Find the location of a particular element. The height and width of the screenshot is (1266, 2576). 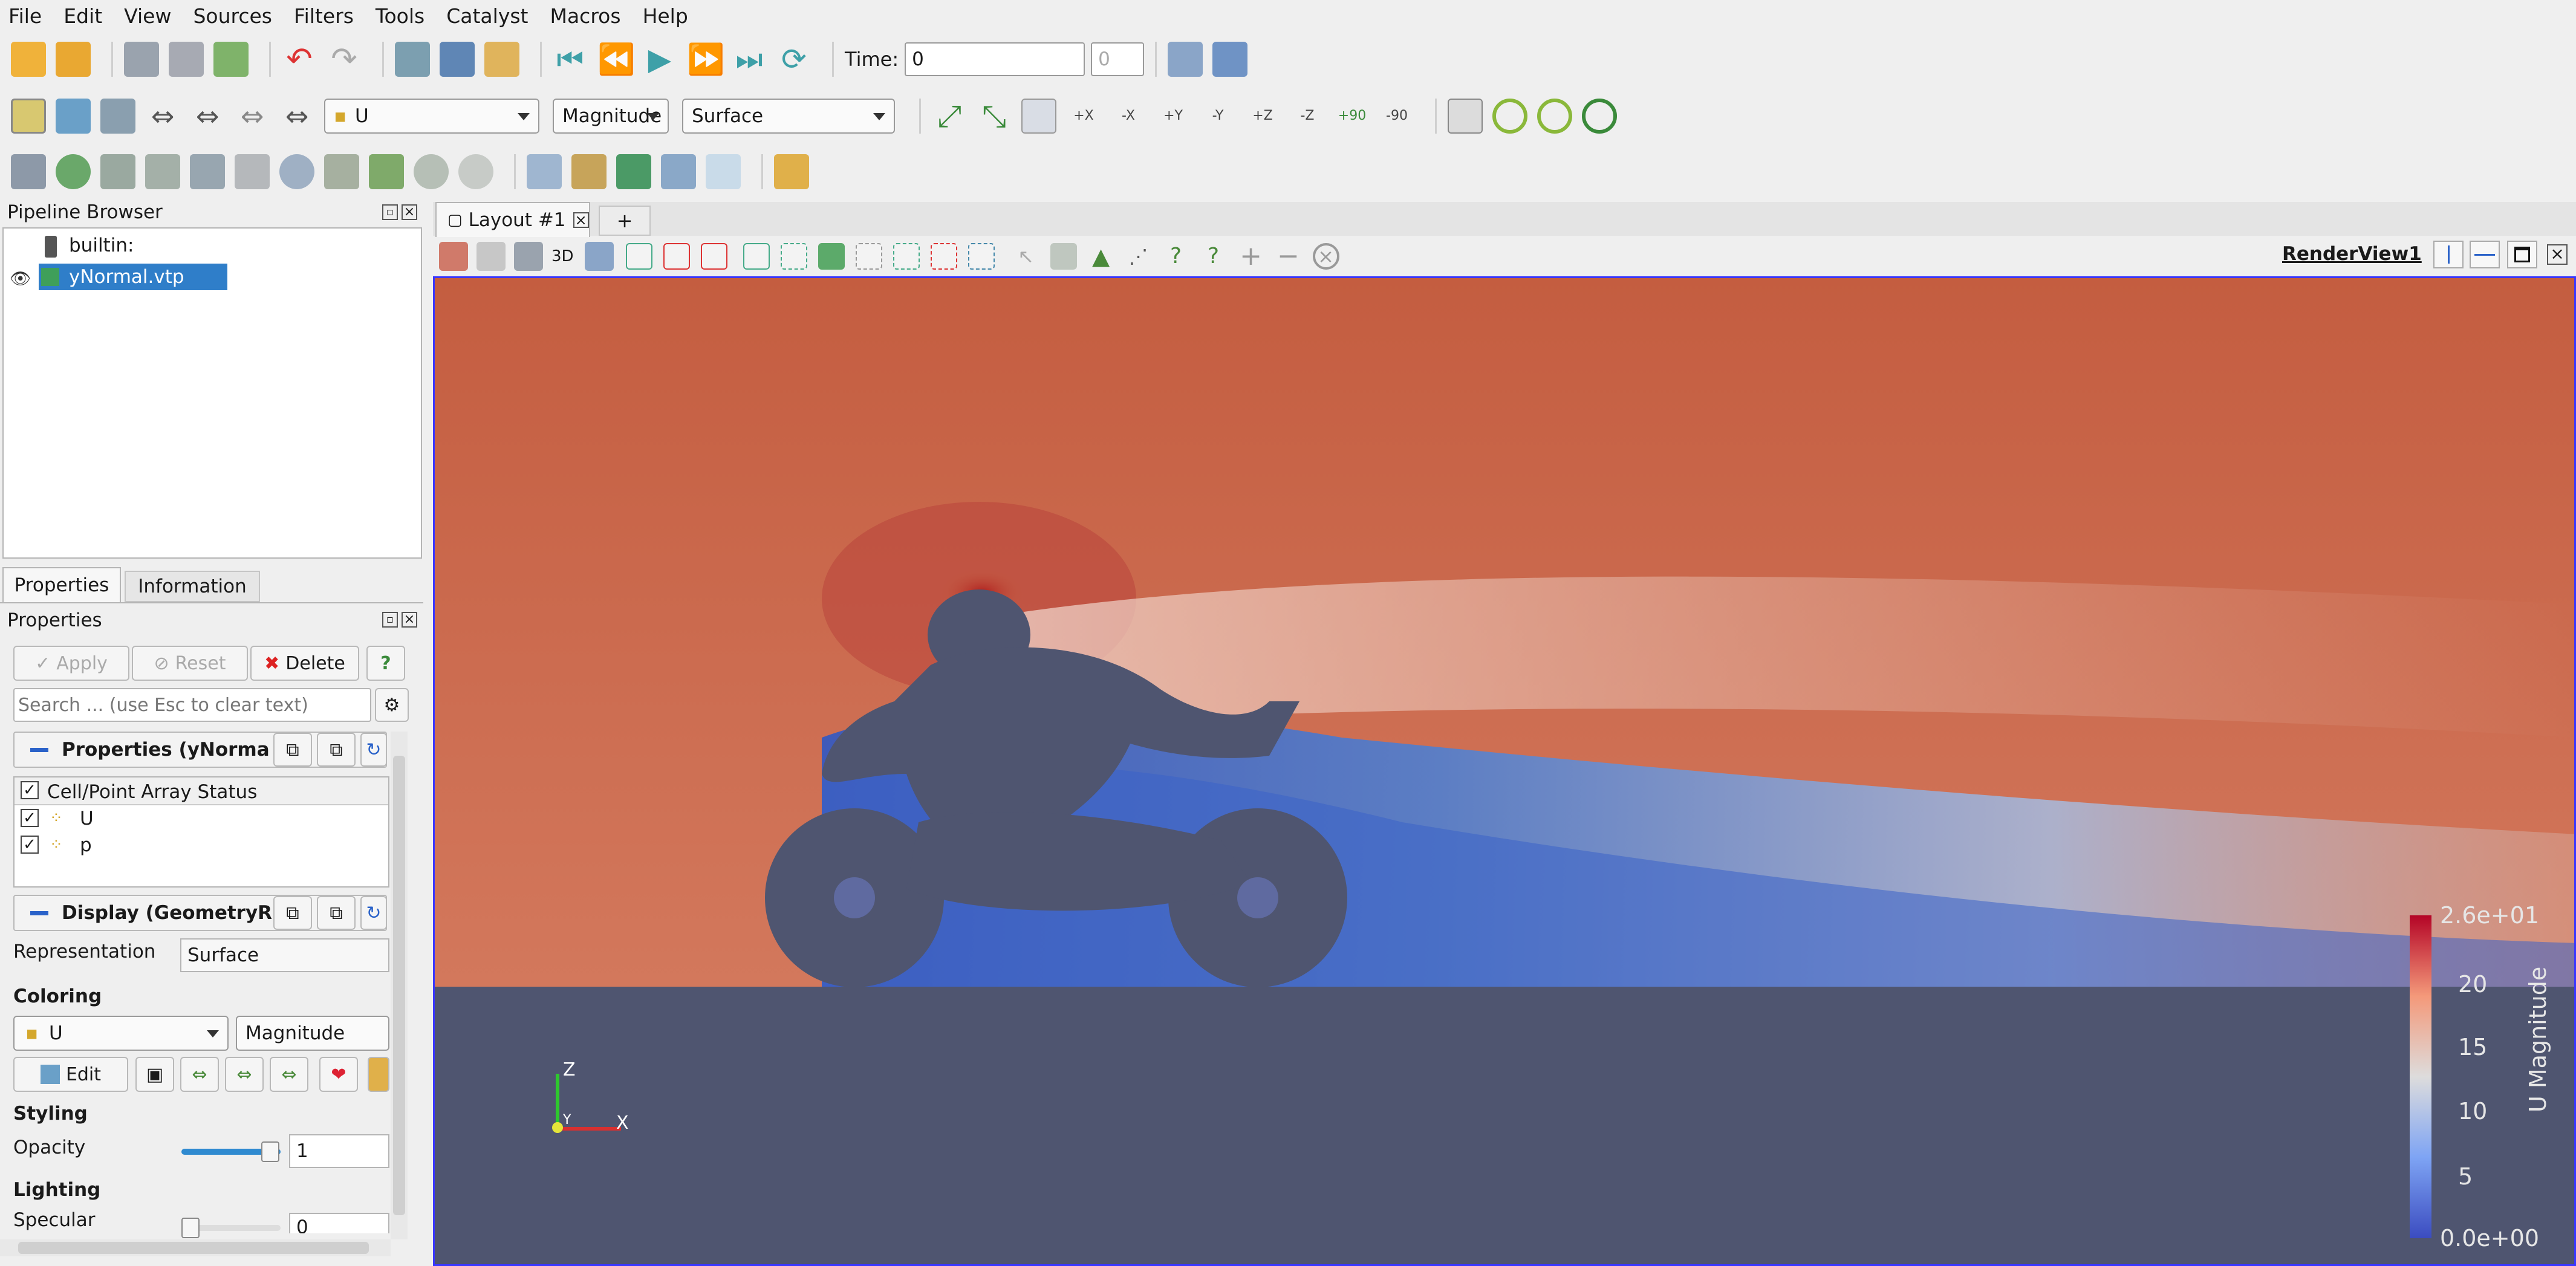

copy-properties-icon: ⧉ is located at coordinates (292, 750).